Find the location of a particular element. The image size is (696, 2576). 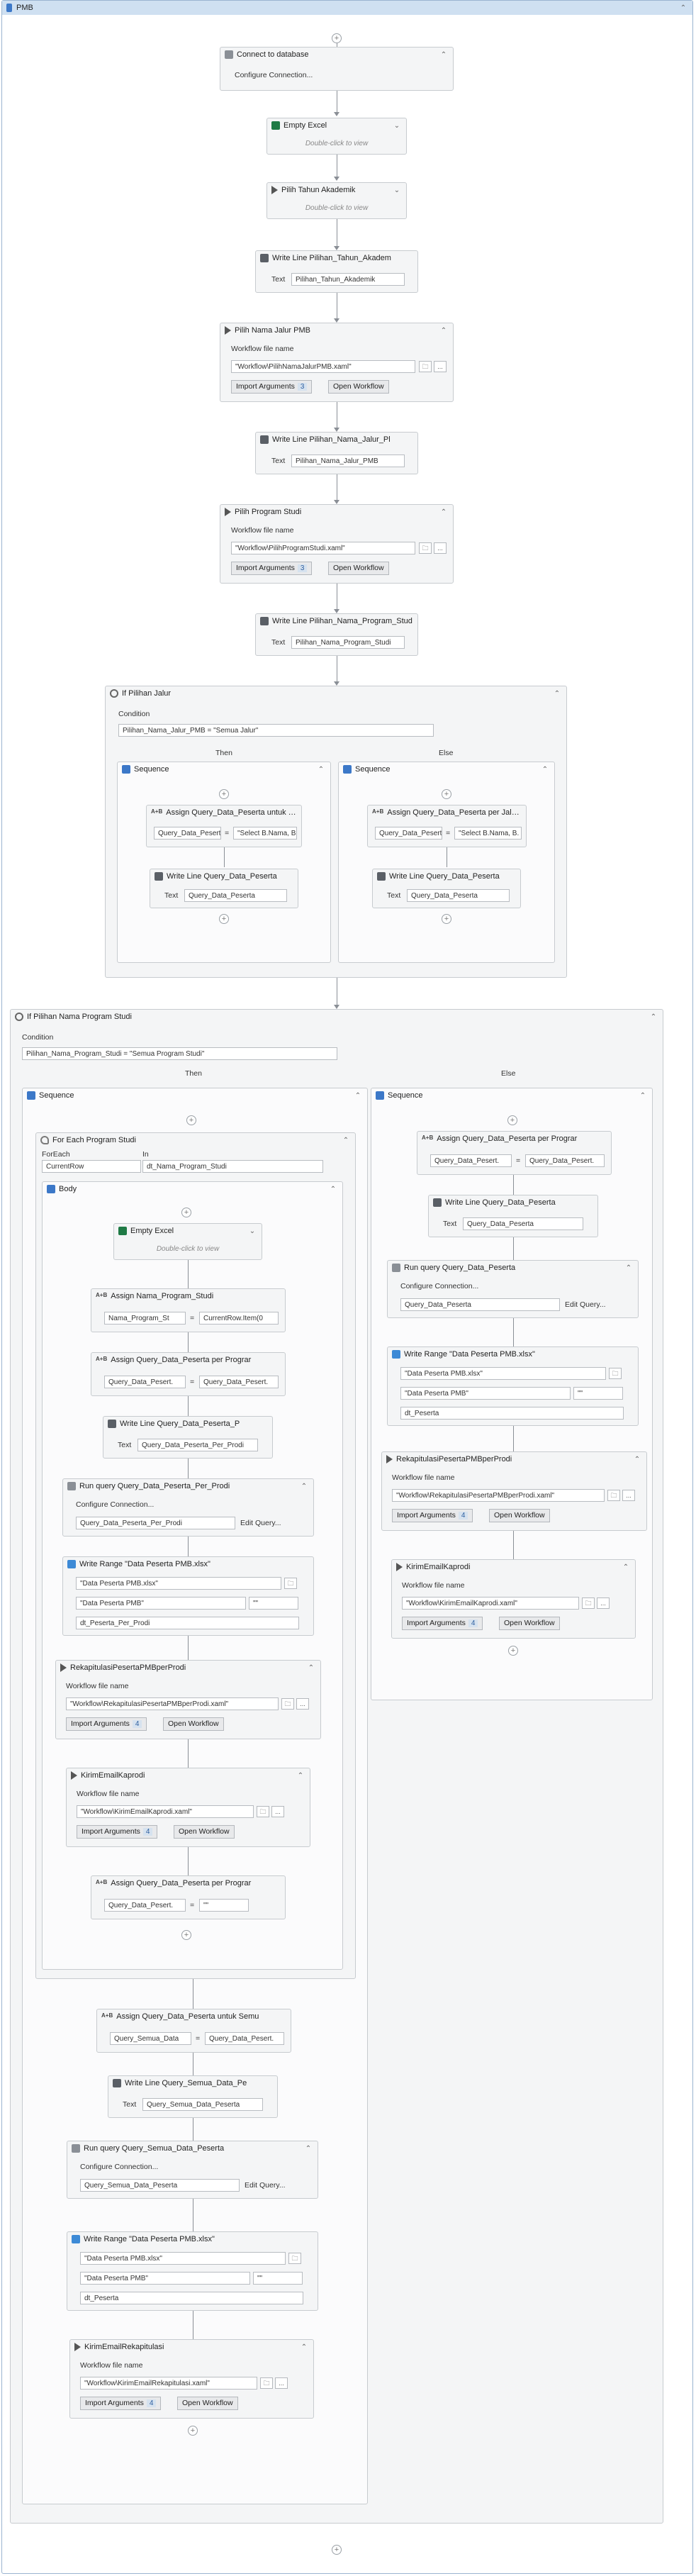

workflow-path-input: "Workflow\KirimEmailKaprodi.xaml" is located at coordinates (166, 1811).